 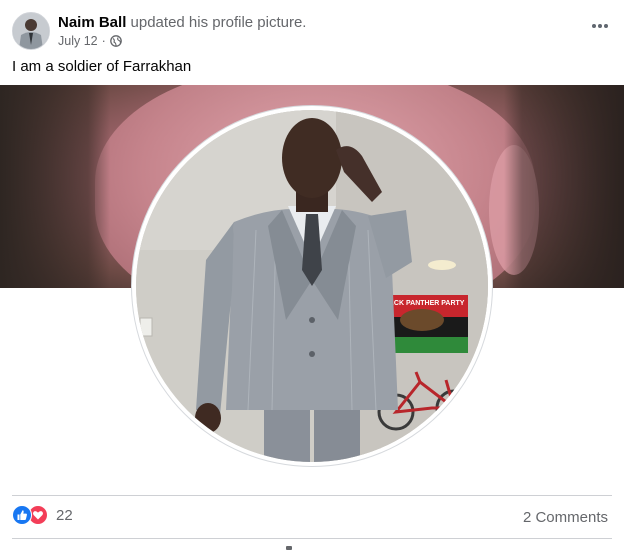 I want to click on post-title-line: Naim Ball updated his profile picture., so click(x=182, y=22).